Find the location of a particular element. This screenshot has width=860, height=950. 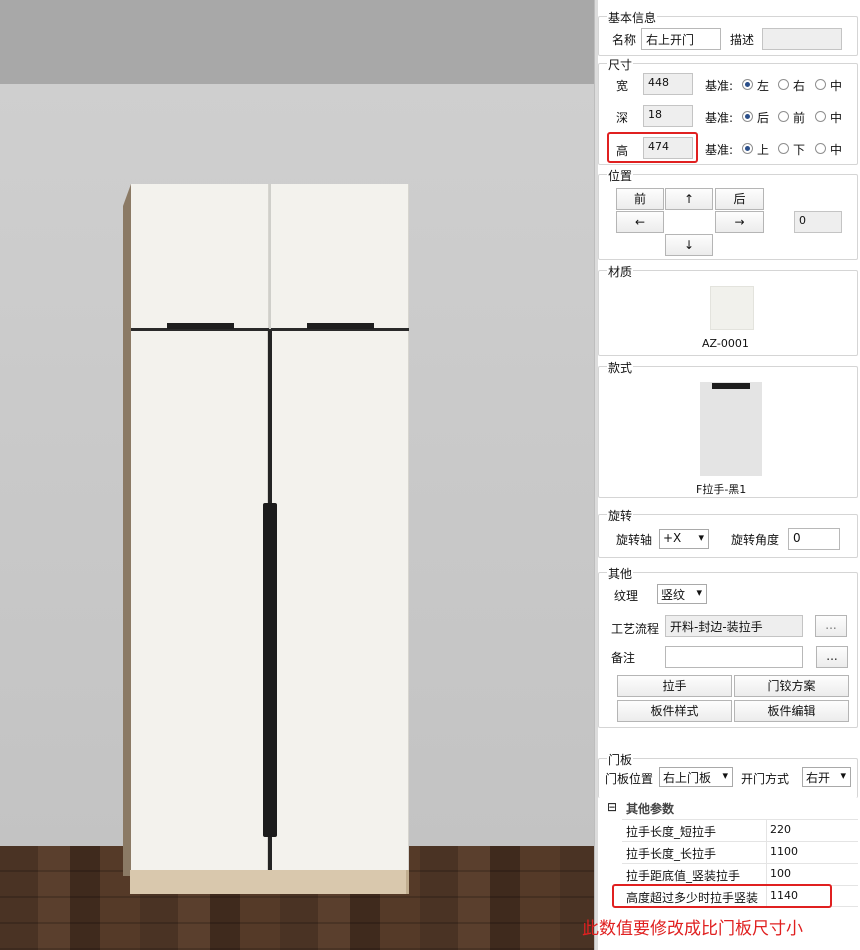

cabinet-plinth is located at coordinates (268, 882).